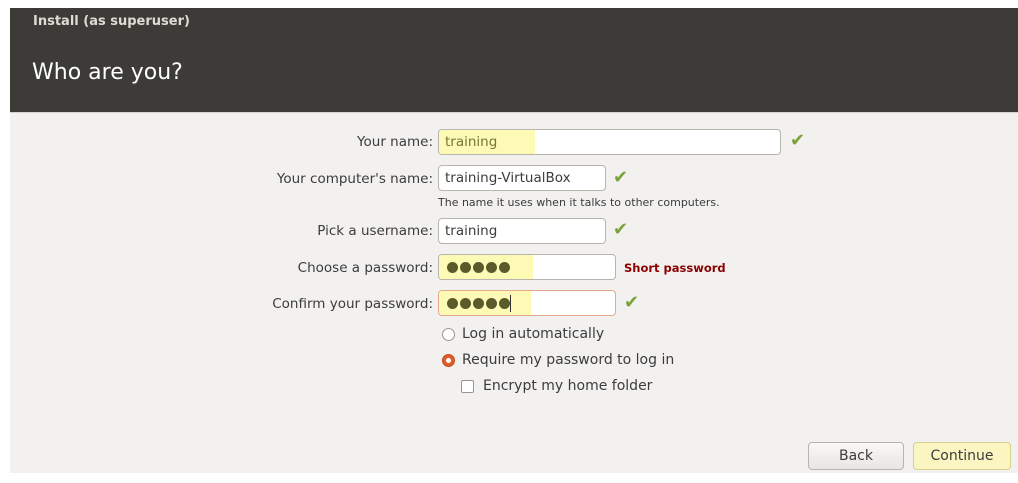 Image resolution: width=1018 pixels, height=483 pixels. Describe the element at coordinates (467, 386) in the screenshot. I see `encrypt-checkbox` at that location.